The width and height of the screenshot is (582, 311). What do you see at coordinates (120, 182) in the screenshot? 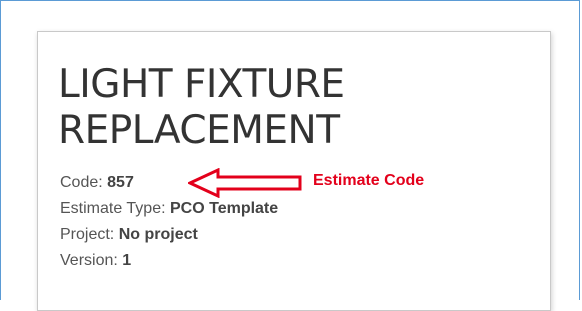
I see `code-value: 857` at bounding box center [120, 182].